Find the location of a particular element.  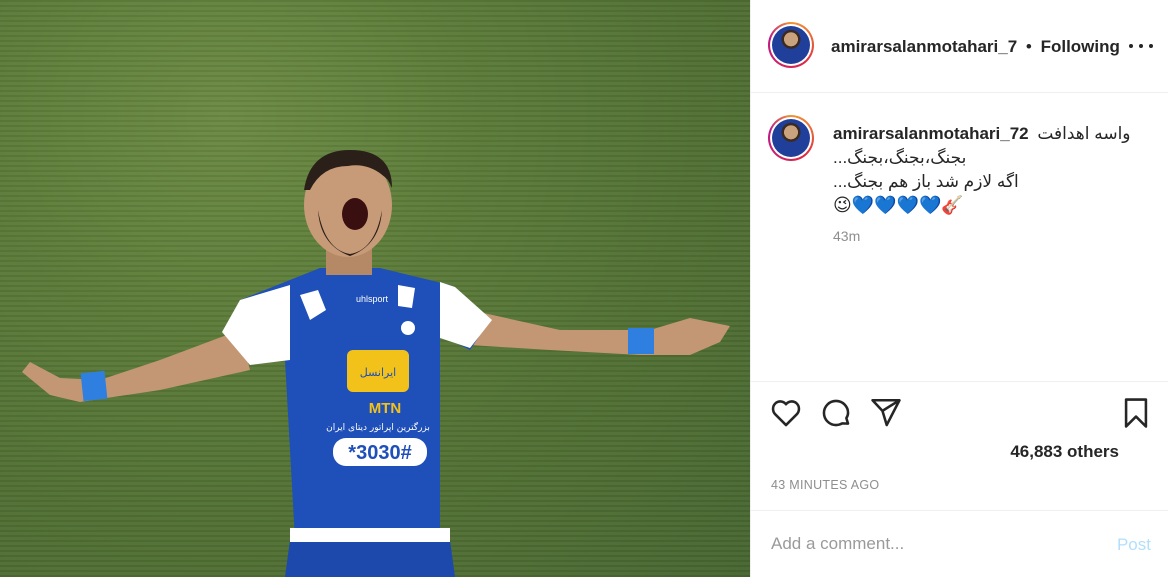

jersey-sponsor-mtn: MTN is located at coordinates (385, 408).